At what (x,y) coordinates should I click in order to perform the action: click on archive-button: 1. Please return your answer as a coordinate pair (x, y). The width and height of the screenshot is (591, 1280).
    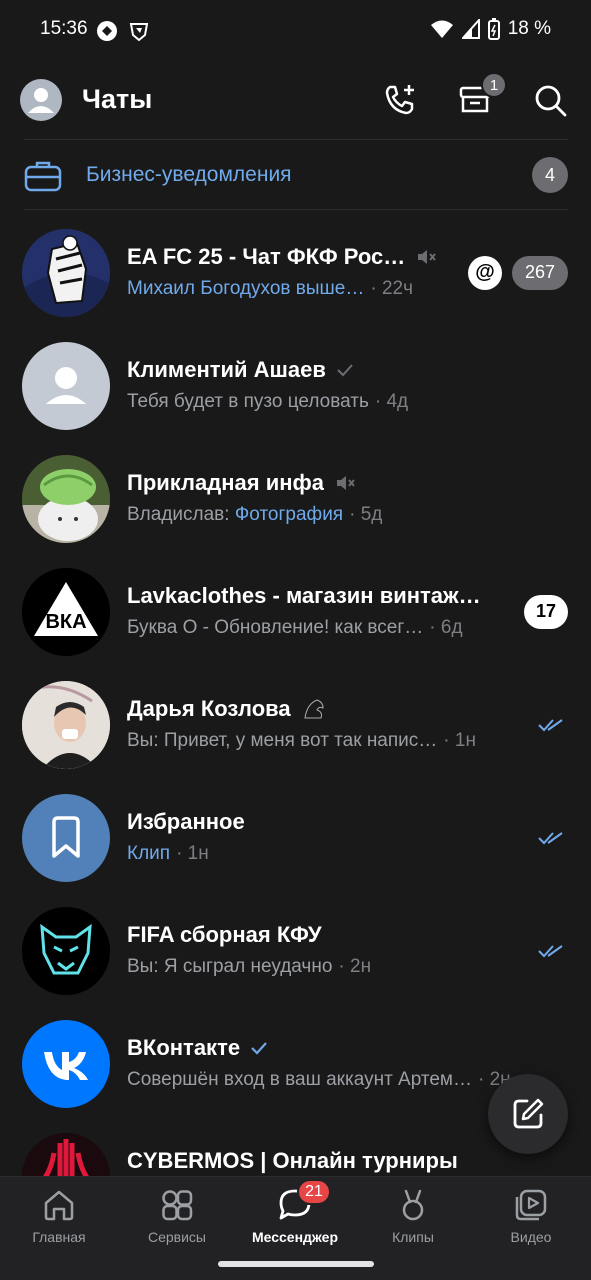
    Looking at the image, I should click on (481, 96).